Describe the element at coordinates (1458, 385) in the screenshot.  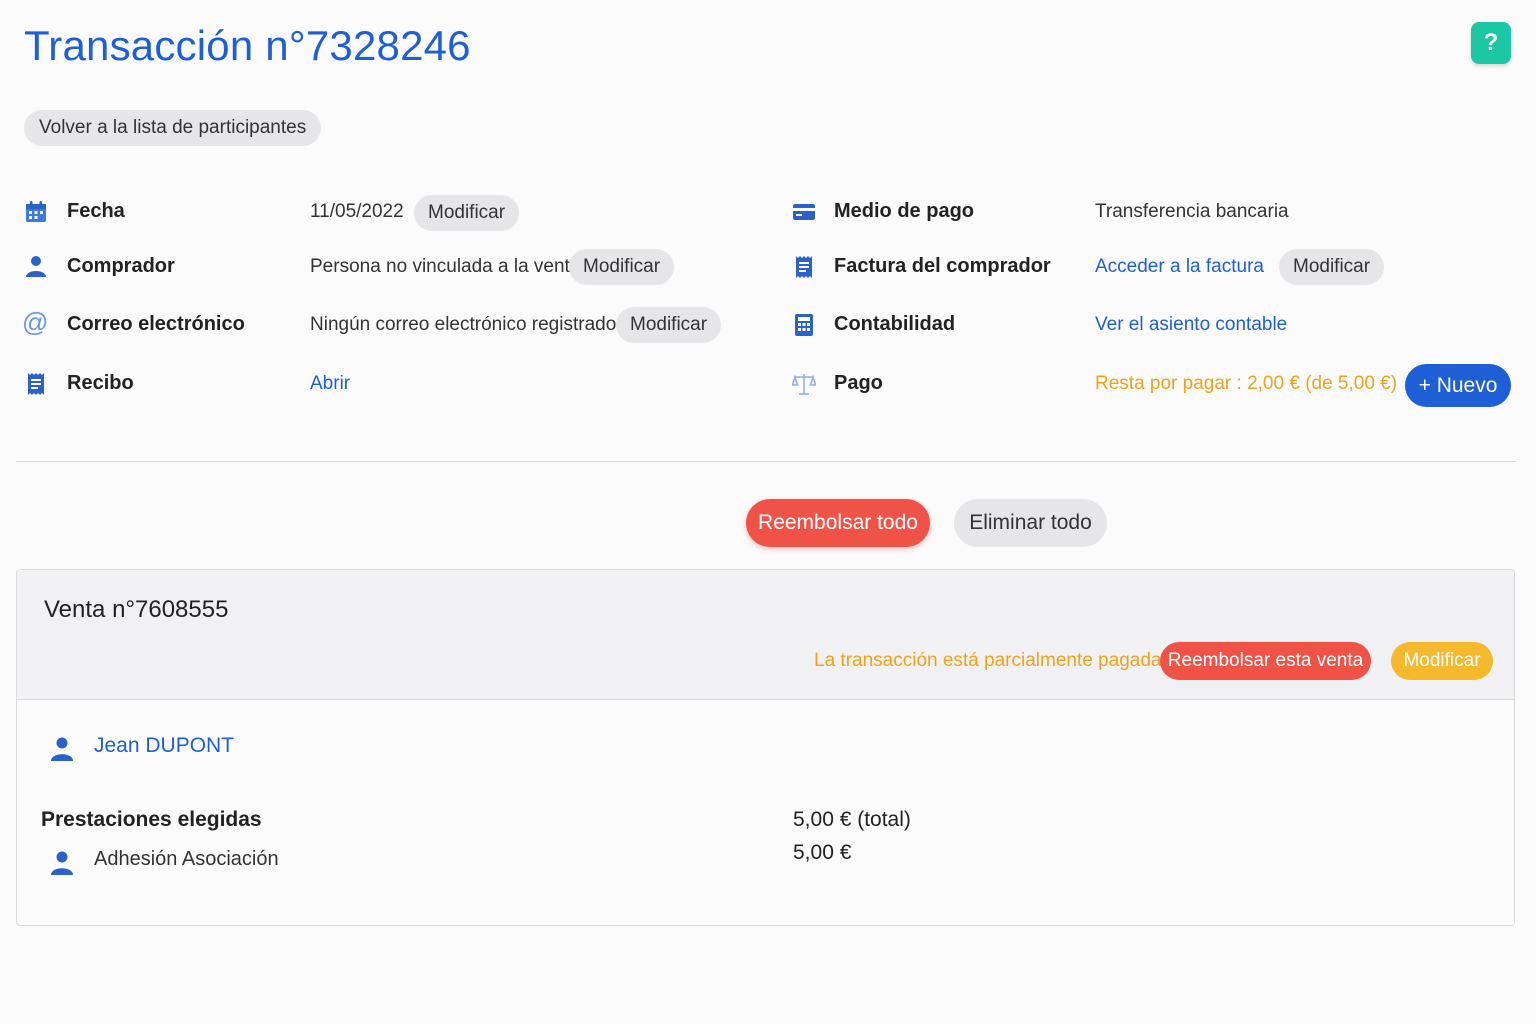
I see `new-payment-button: + Nuevo` at that location.